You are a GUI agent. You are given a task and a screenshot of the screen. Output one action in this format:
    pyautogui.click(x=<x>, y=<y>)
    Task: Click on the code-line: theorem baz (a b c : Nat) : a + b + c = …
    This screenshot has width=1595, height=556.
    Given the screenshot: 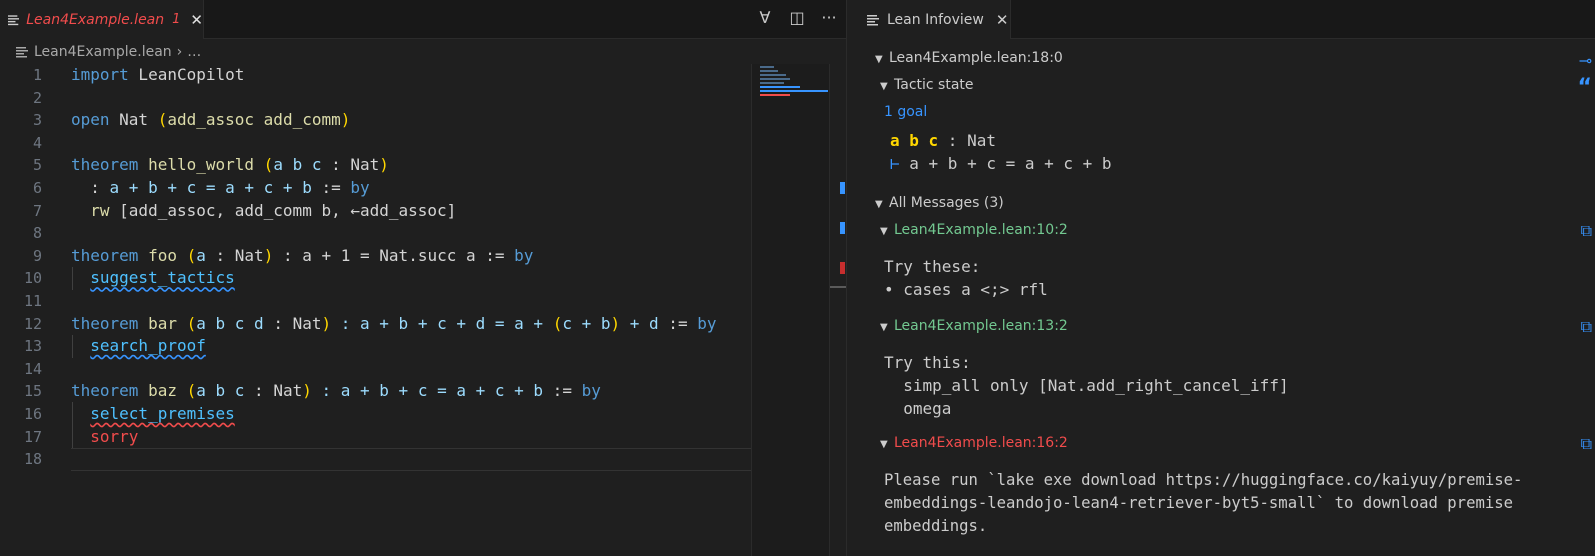 What is the action you would take?
    pyautogui.click(x=411, y=391)
    